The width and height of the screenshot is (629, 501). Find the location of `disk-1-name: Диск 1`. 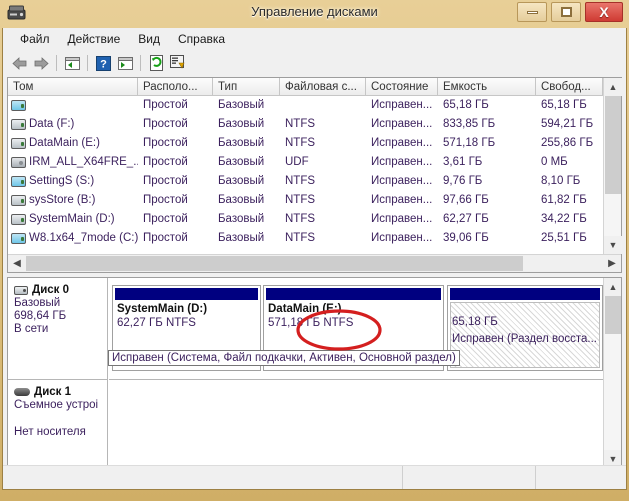

disk-1-name: Диск 1 is located at coordinates (53, 392).